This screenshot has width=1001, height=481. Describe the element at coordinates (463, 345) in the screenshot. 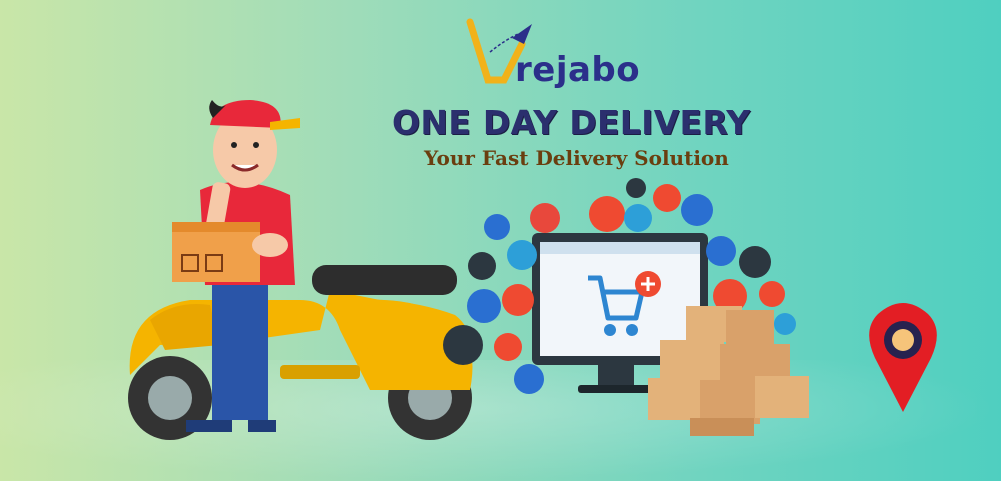

I see `presentation-icon` at that location.